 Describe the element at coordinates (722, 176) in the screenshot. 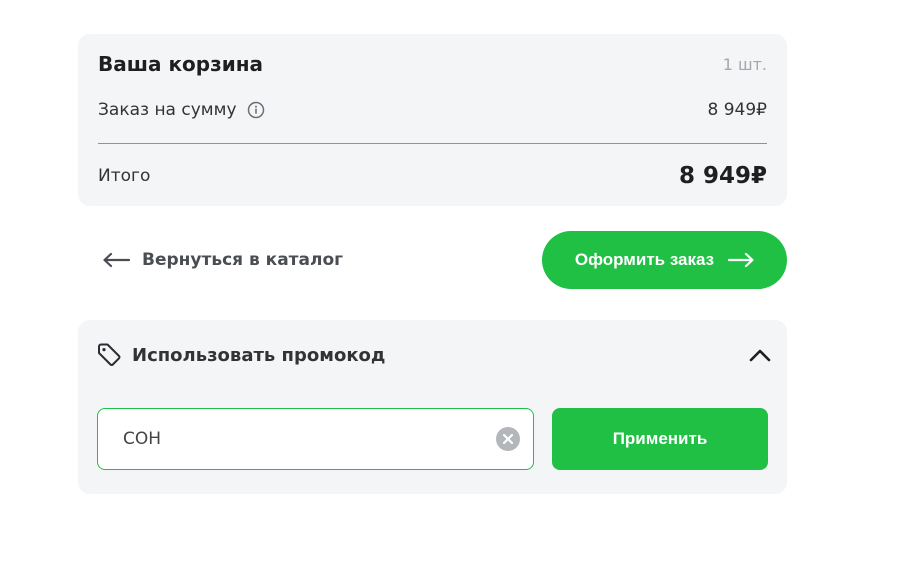

I see `total-value: 8 949₽` at that location.